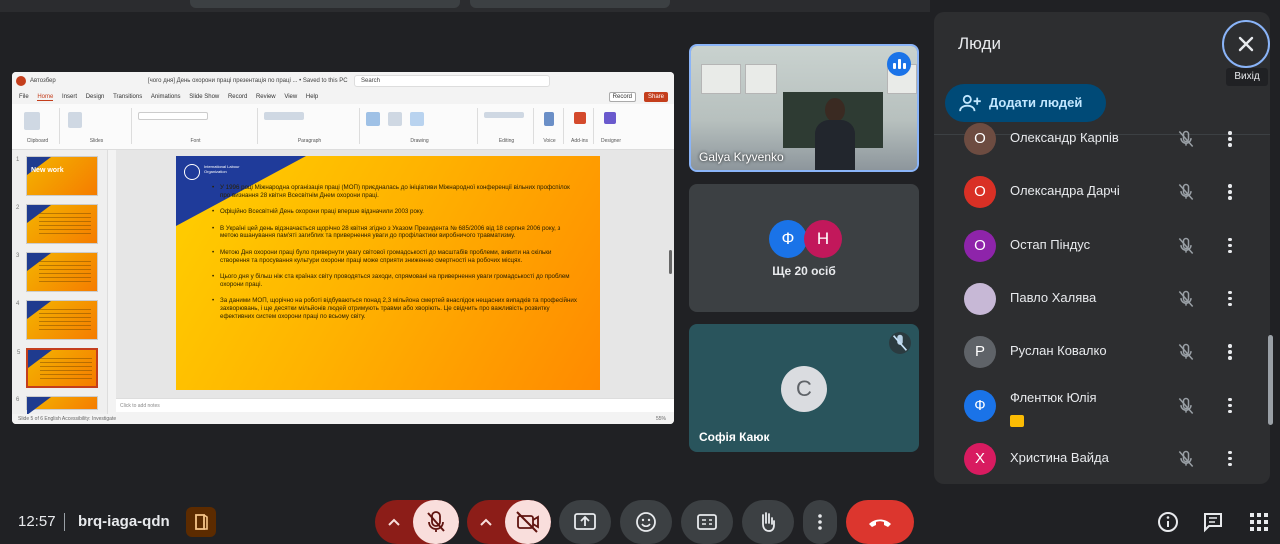  I want to click on zoom-level: 55%, so click(661, 419).